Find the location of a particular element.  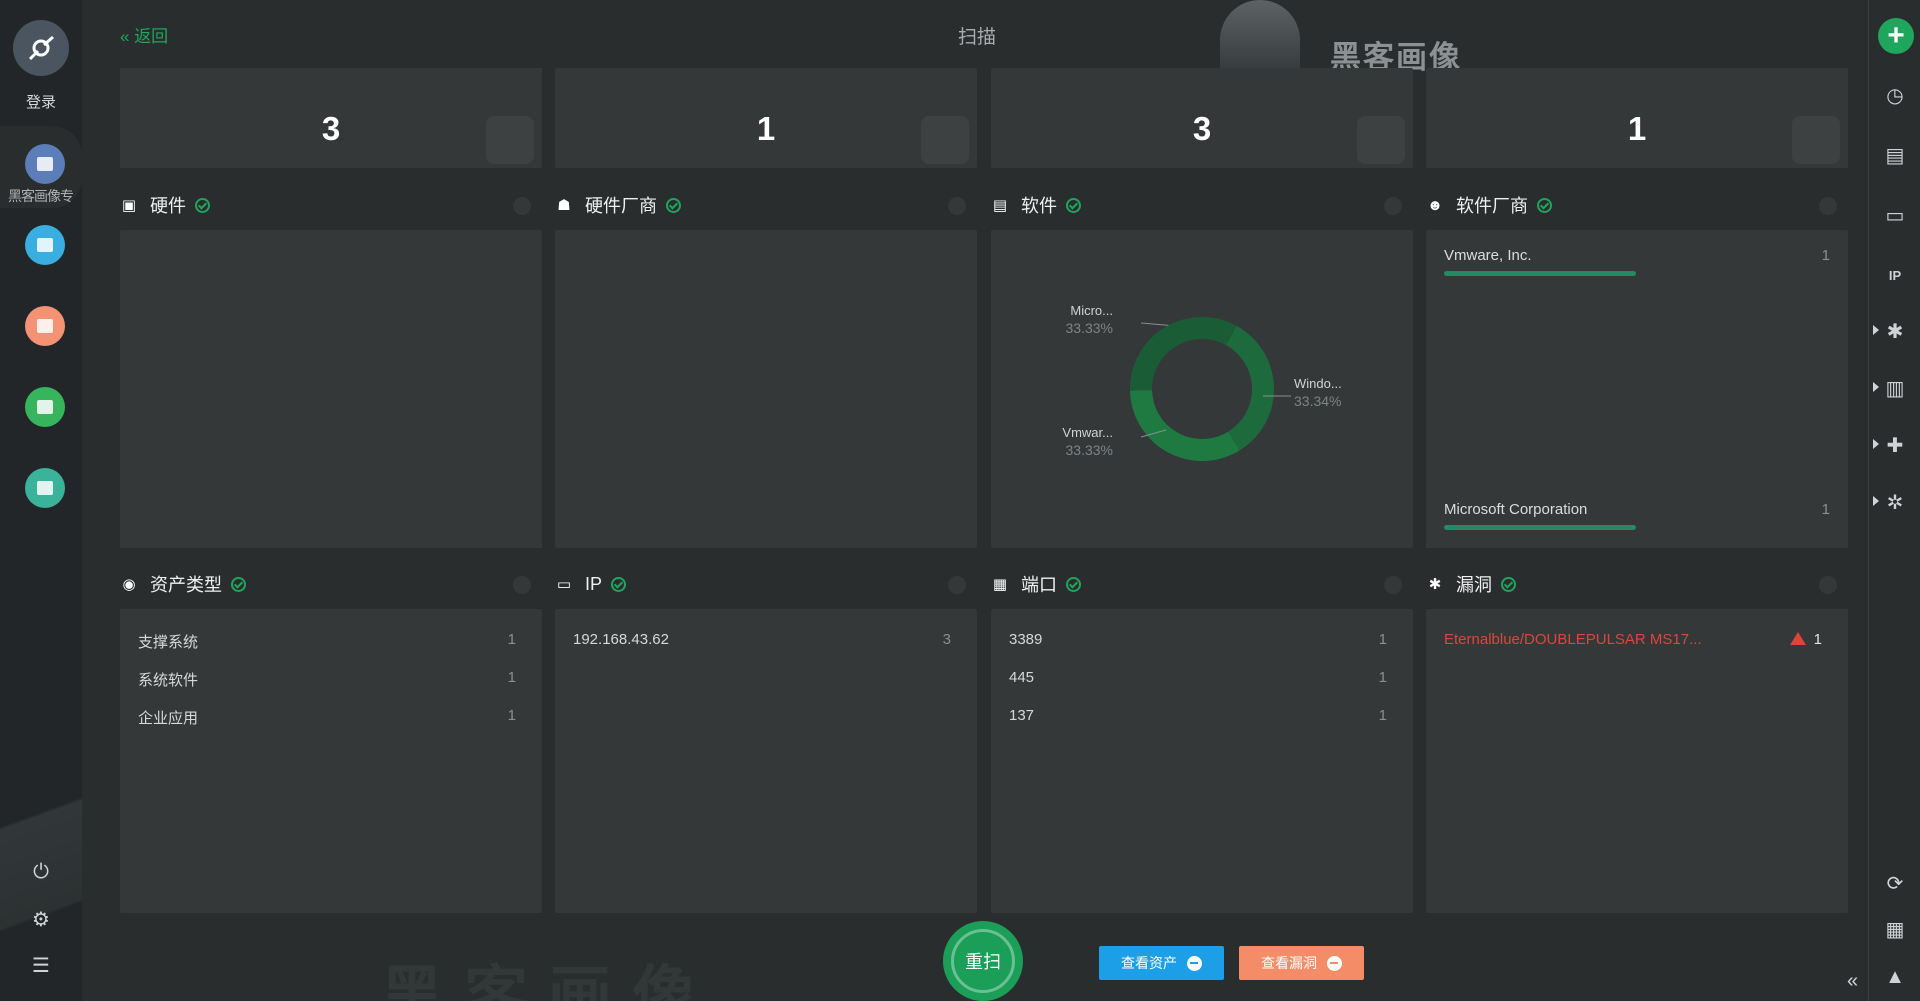

list-item: 3389 1 is located at coordinates (1198, 641).